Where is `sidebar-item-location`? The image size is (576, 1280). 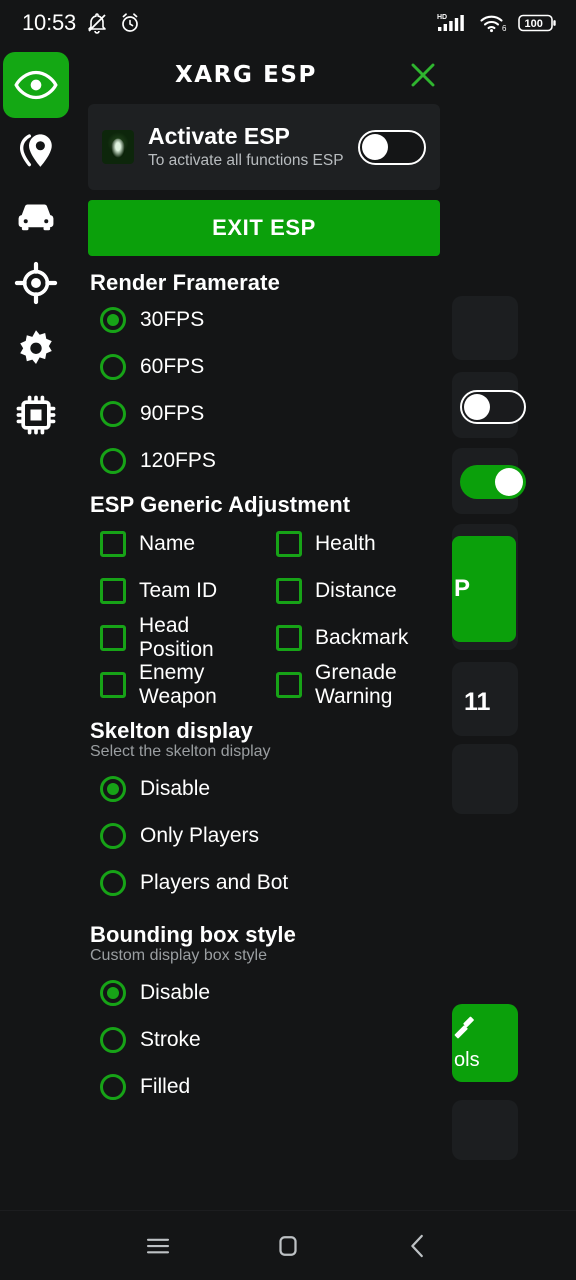 sidebar-item-location is located at coordinates (36, 151).